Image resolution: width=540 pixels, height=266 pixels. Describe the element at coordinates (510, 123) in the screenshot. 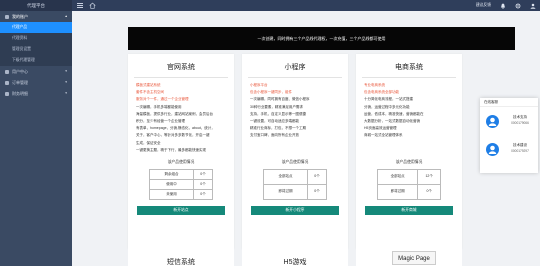

I see `service-agent: 技术支持 0000179066` at that location.